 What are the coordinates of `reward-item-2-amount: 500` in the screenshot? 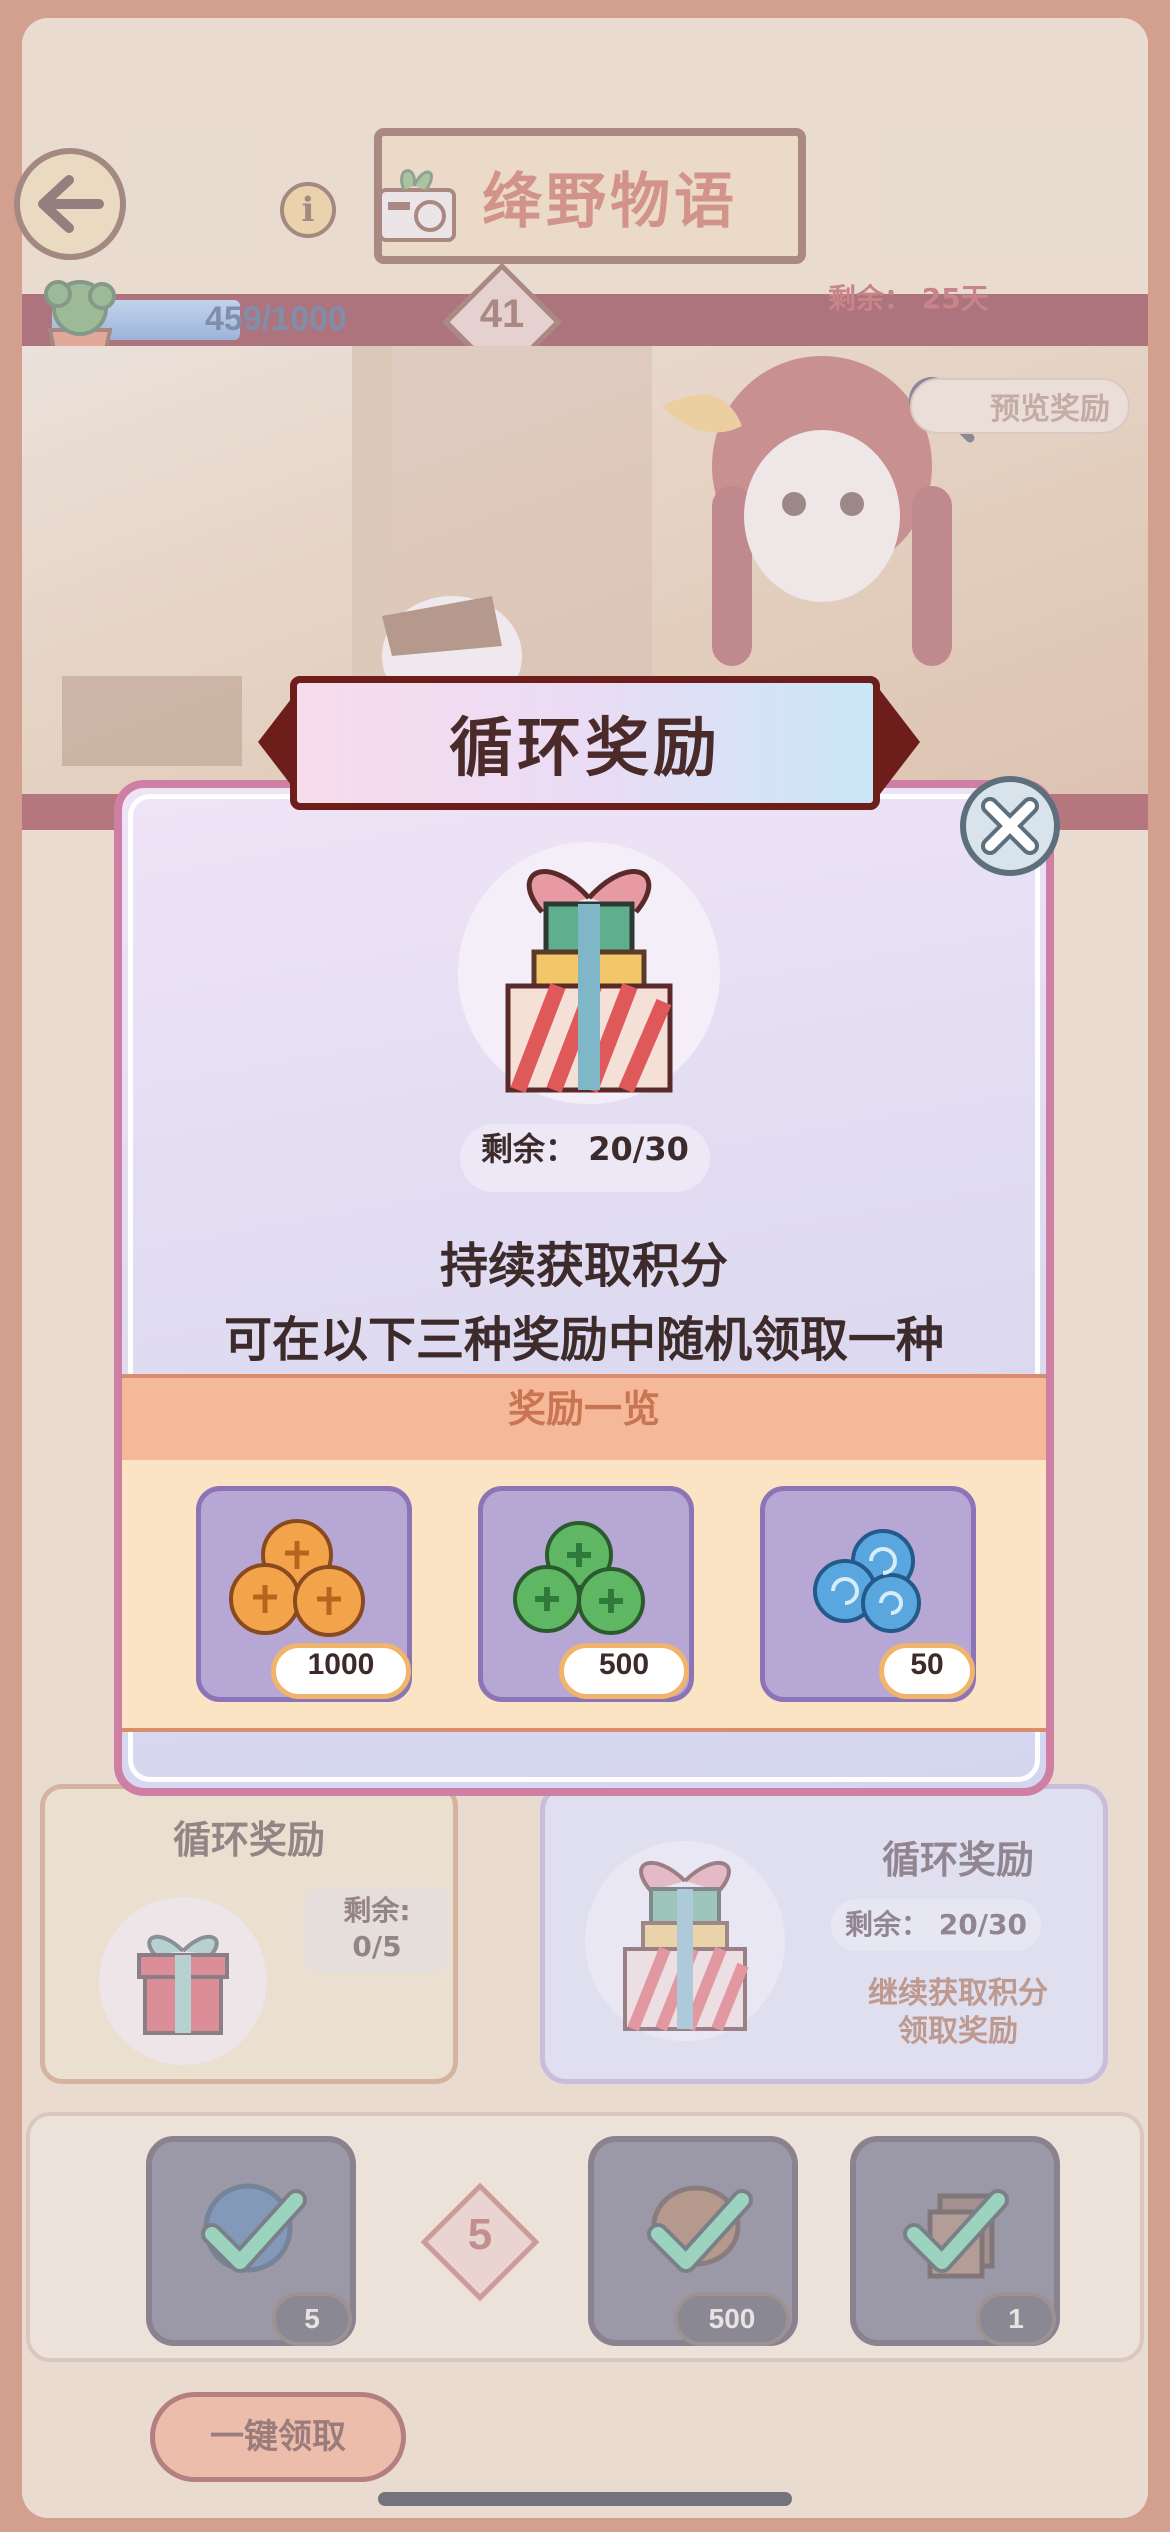 It's located at (624, 1671).